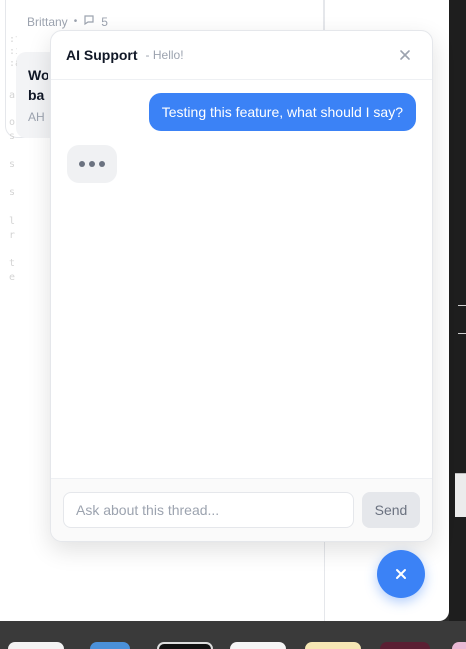 This screenshot has height=649, width=466. What do you see at coordinates (102, 55) in the screenshot?
I see `chat-title: AI Support` at bounding box center [102, 55].